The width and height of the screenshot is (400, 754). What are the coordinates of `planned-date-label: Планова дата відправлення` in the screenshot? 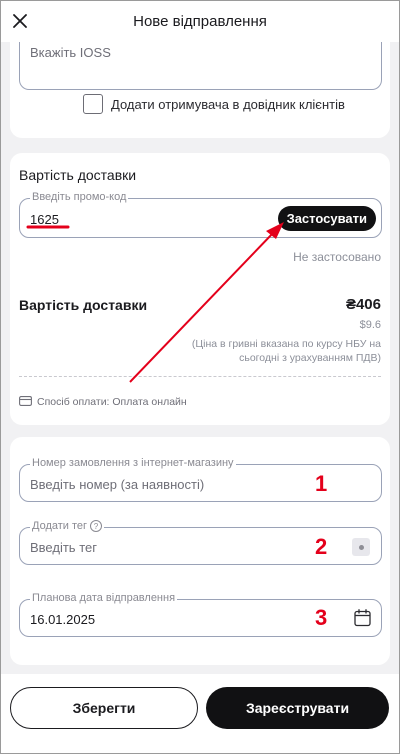 It's located at (104, 598).